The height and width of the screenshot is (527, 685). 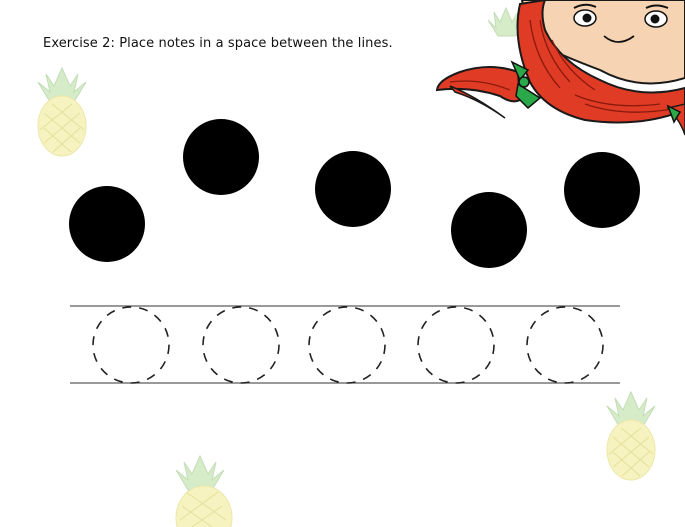 What do you see at coordinates (560, 68) in the screenshot?
I see `girl-character-icon` at bounding box center [560, 68].